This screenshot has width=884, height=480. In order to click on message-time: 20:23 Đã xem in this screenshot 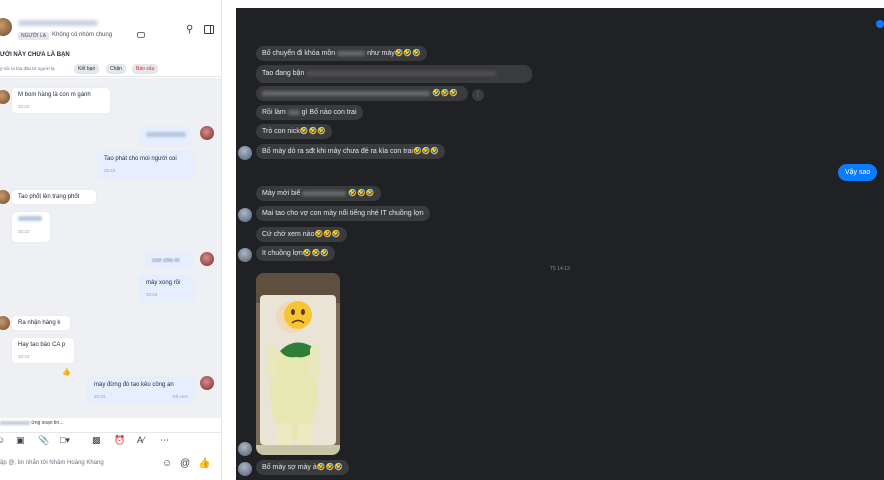, I will do `click(141, 396)`.